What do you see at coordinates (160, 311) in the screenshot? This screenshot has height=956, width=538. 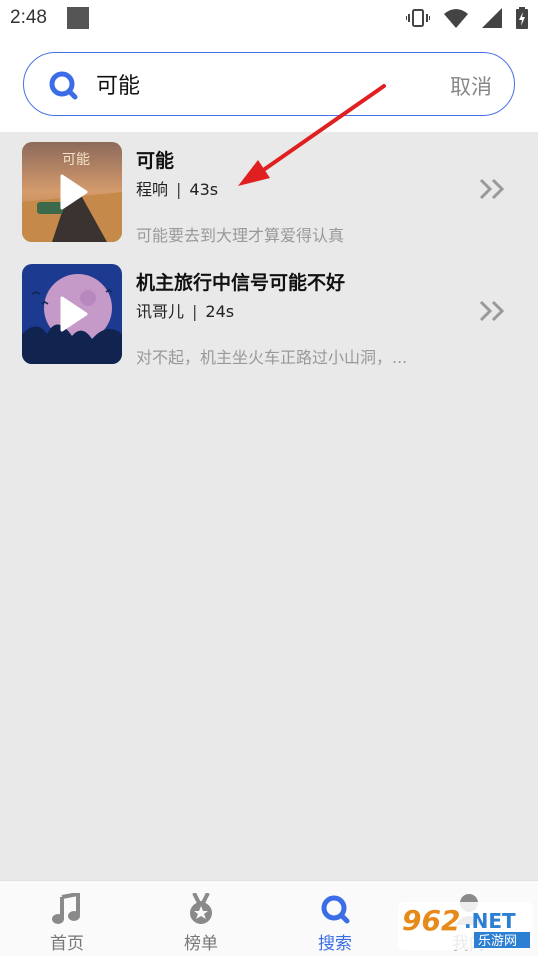 I see `song-artist: 讯哥儿` at bounding box center [160, 311].